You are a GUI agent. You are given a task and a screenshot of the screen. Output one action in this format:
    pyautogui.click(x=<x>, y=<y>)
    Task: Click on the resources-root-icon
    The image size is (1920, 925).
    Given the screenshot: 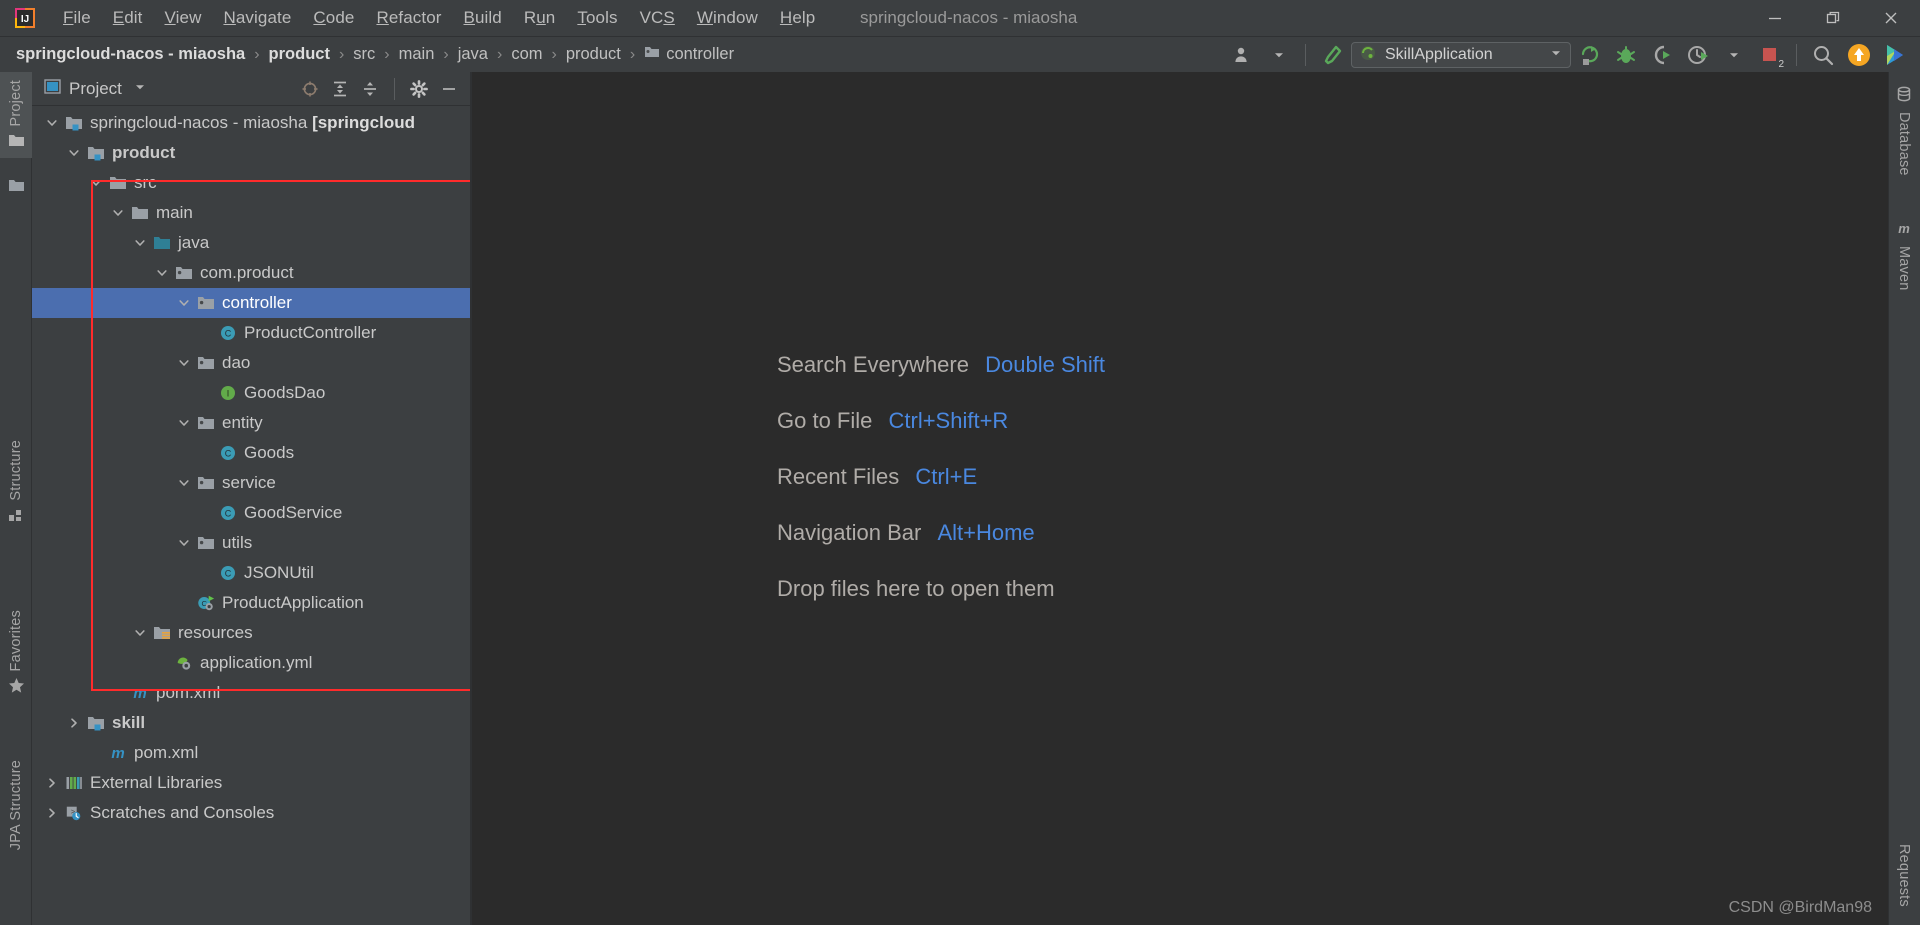 What is the action you would take?
    pyautogui.click(x=162, y=633)
    